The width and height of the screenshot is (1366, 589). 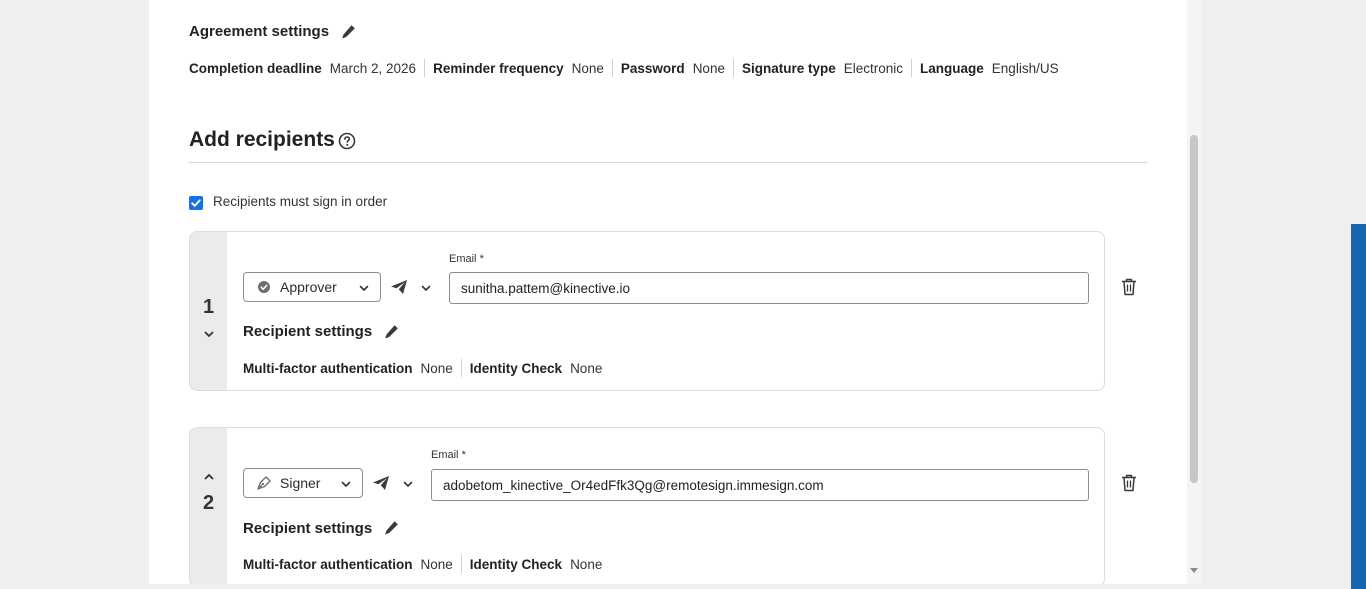 What do you see at coordinates (209, 333) in the screenshot?
I see `move-down-chevron-icon` at bounding box center [209, 333].